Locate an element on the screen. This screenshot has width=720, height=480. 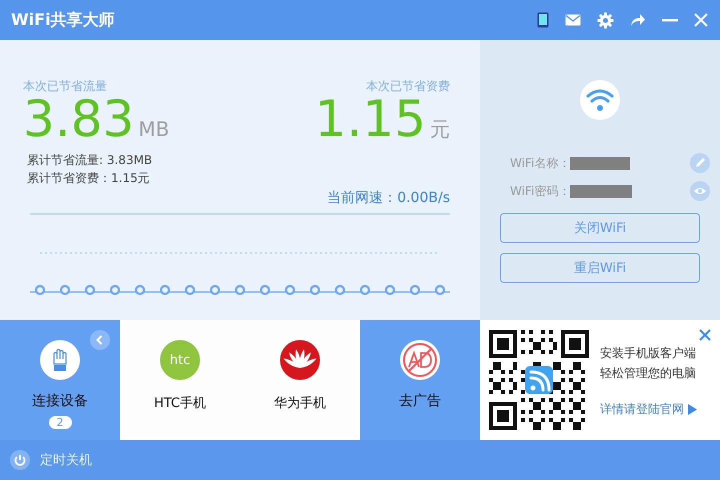
shortcut-tile: 连接设备 2 is located at coordinates (60, 380).